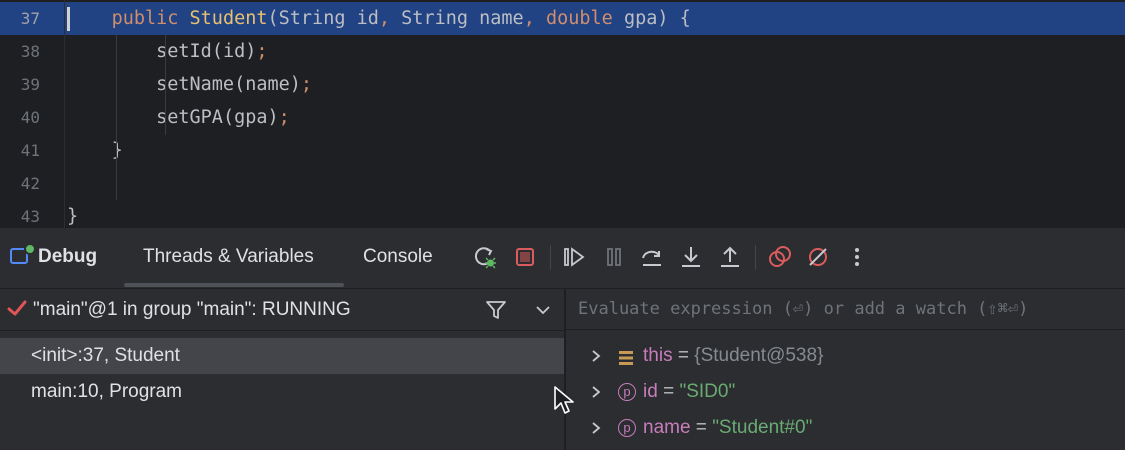  What do you see at coordinates (195, 84) in the screenshot?
I see `code-token: setName` at bounding box center [195, 84].